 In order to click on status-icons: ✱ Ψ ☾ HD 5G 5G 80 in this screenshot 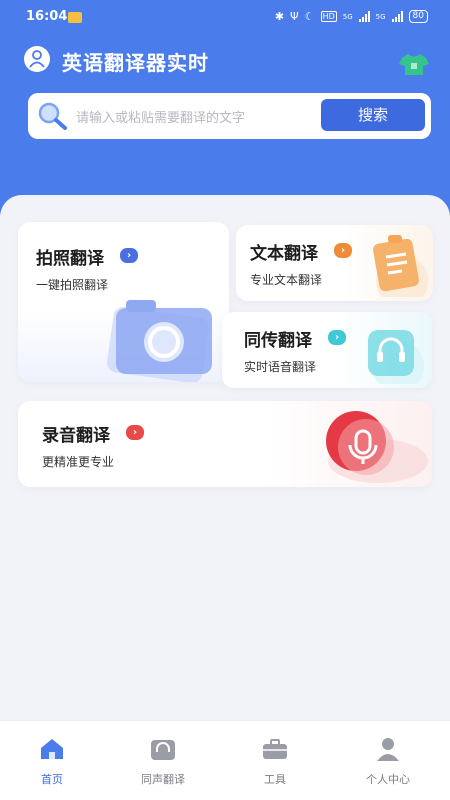, I will do `click(351, 16)`.